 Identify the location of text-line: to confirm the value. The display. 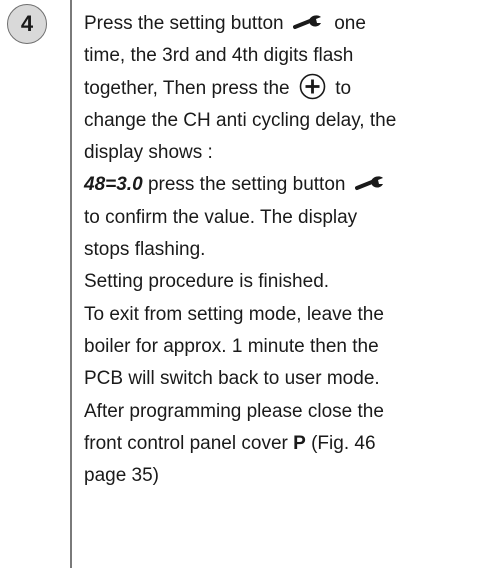
(221, 217).